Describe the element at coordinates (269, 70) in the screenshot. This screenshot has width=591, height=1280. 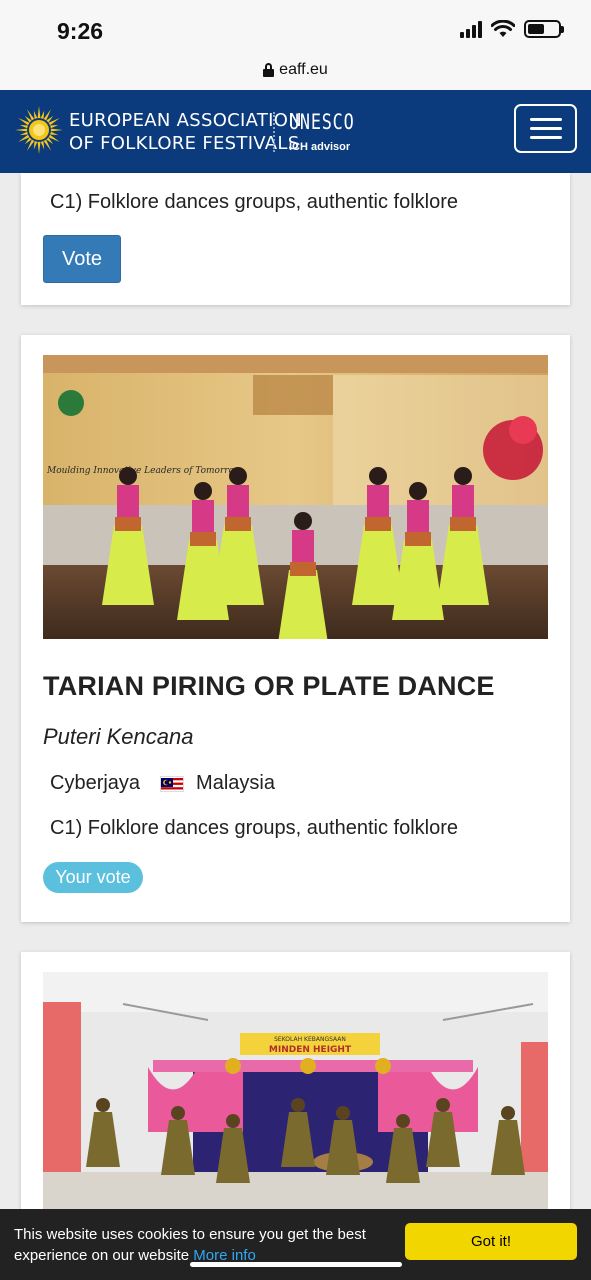
I see `lock-icon` at that location.